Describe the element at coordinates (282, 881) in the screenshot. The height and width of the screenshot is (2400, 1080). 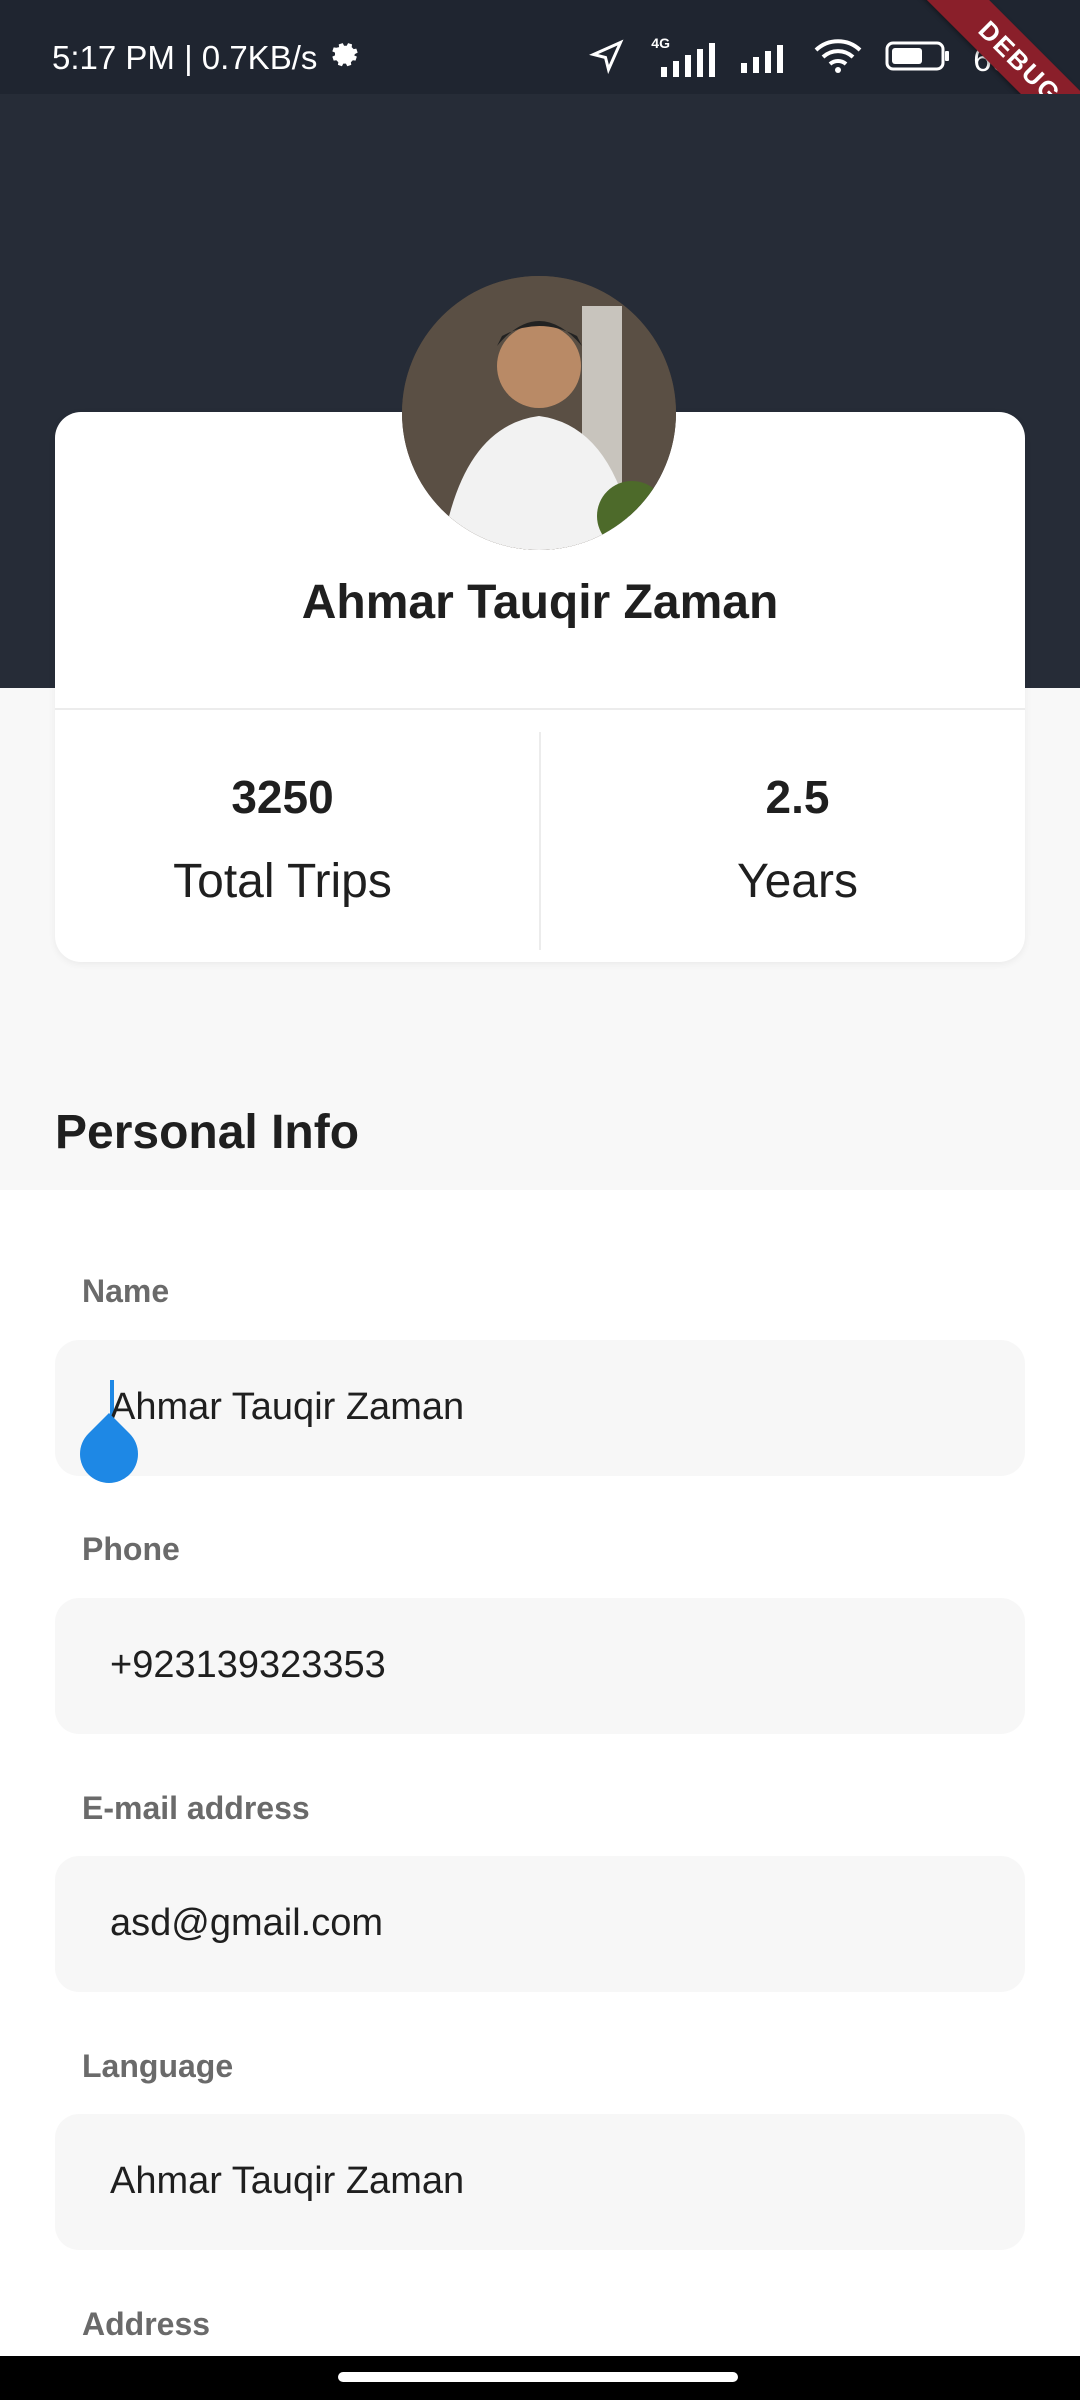
I see `stat-label: Total Trips` at that location.